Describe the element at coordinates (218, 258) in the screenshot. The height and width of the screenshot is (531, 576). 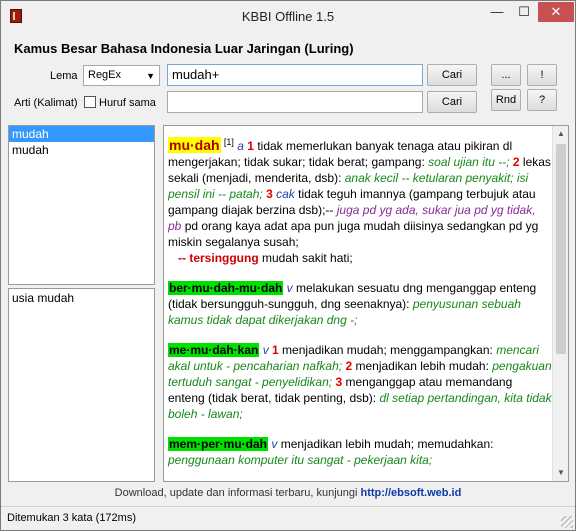
I see `subentry: -- tersinggung` at that location.